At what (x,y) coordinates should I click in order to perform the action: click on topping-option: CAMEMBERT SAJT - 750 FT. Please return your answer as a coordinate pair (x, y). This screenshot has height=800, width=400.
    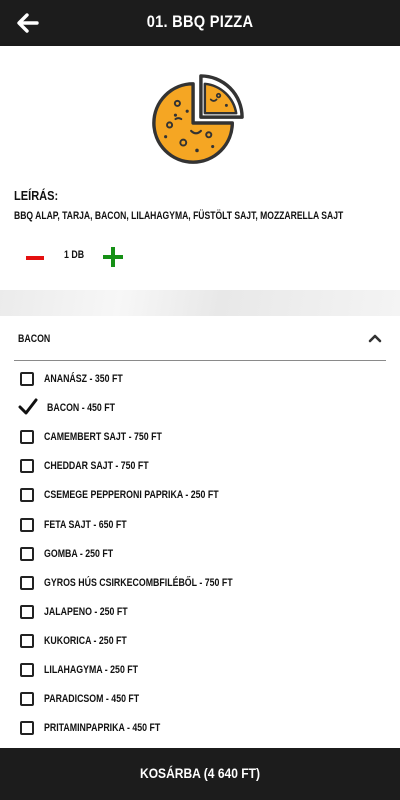
    Looking at the image, I should click on (198, 437).